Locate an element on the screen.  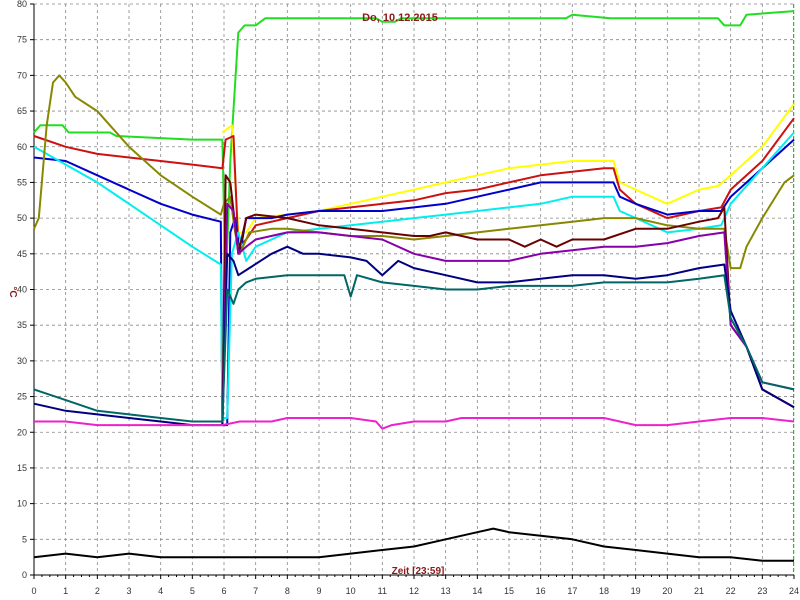
y-tick-label: 15 is located at coordinates (22, 468).